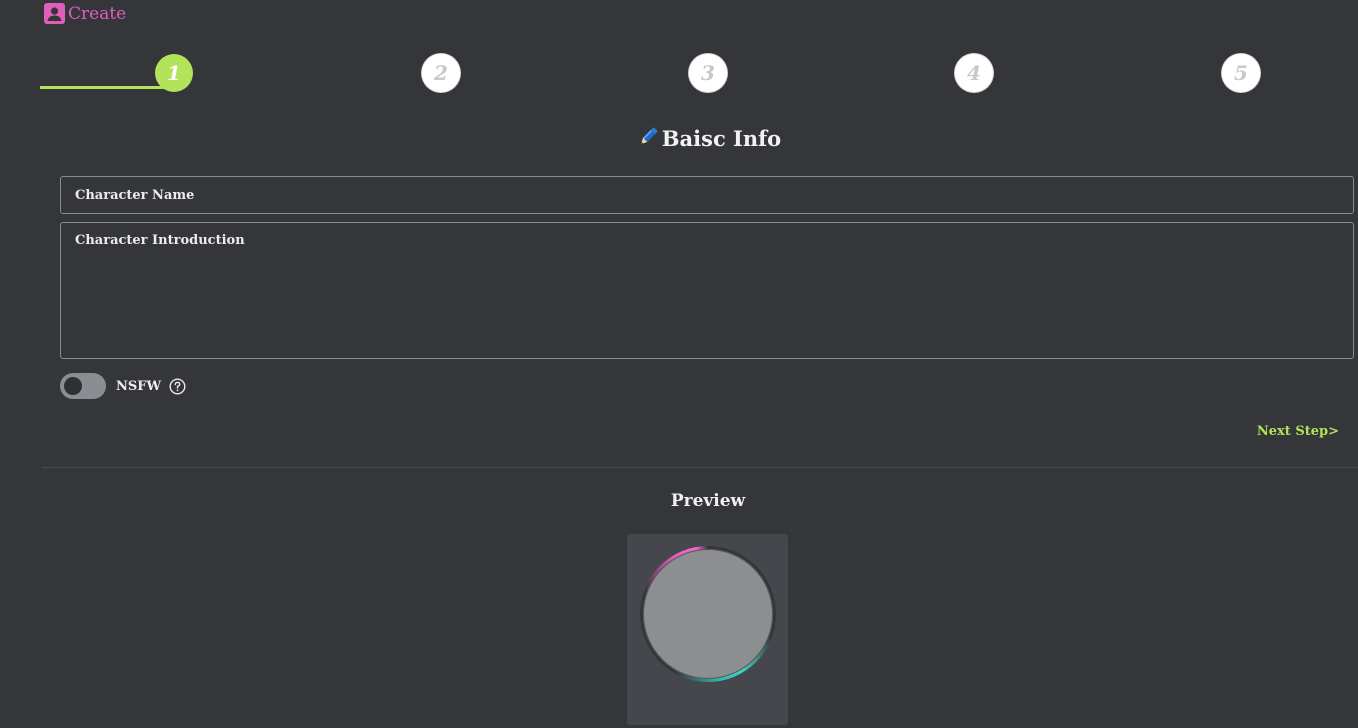 Image resolution: width=1358 pixels, height=728 pixels. Describe the element at coordinates (649, 136) in the screenshot. I see `pencil-icon` at that location.